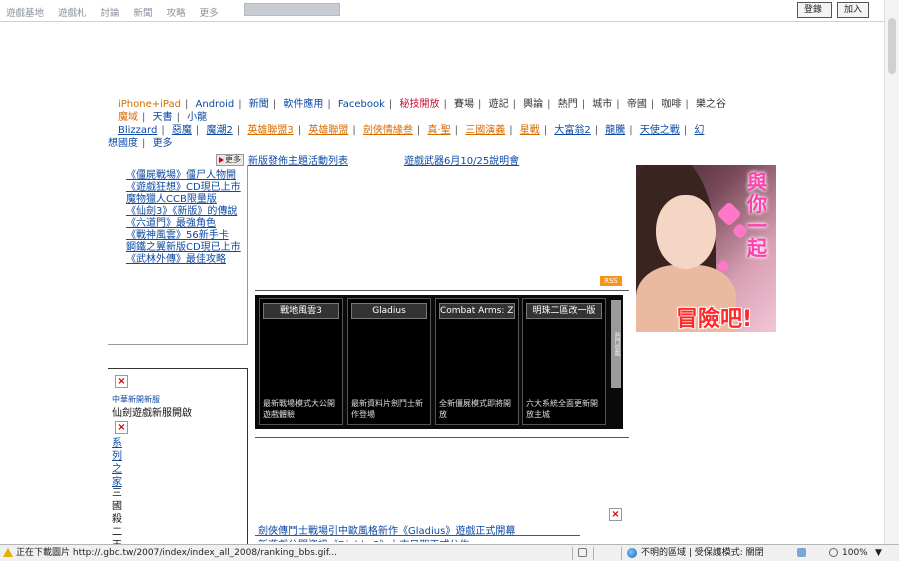 The width and height of the screenshot is (899, 561). What do you see at coordinates (219, 130) in the screenshot?
I see `category-link: 魔潮2` at bounding box center [219, 130].